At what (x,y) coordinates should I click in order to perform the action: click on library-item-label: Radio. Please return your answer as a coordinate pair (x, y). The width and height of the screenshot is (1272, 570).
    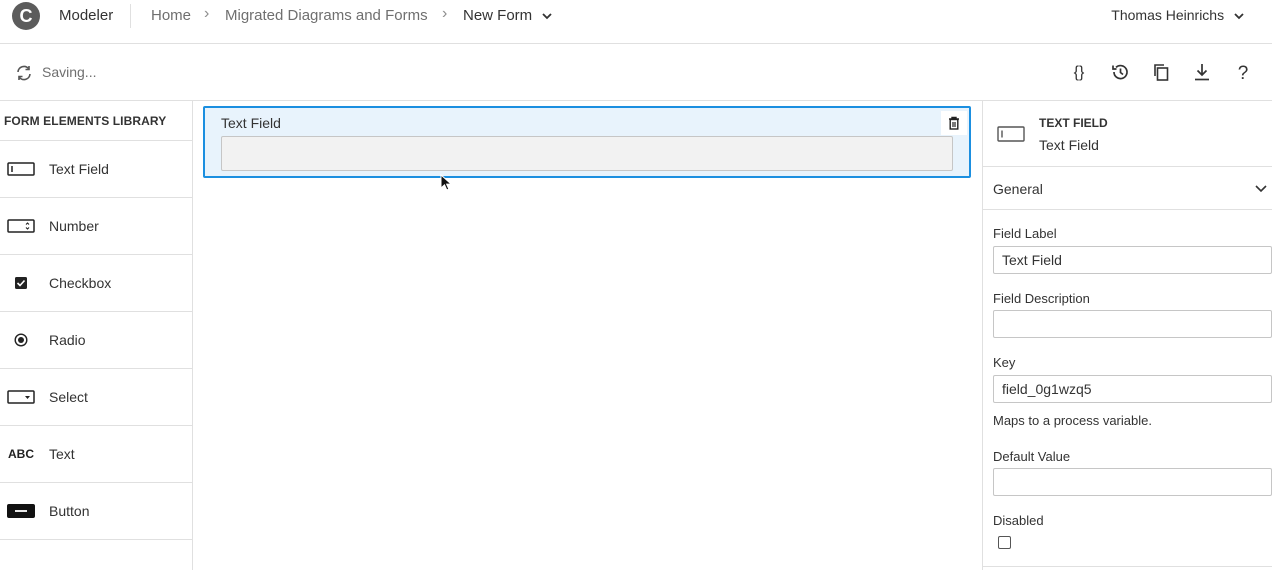
    Looking at the image, I should click on (67, 340).